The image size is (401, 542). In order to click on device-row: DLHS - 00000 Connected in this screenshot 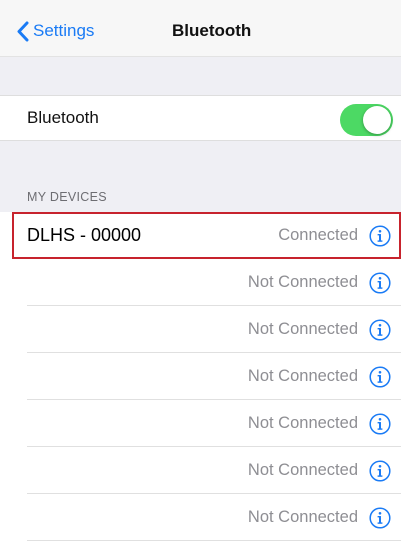, I will do `click(200, 235)`.